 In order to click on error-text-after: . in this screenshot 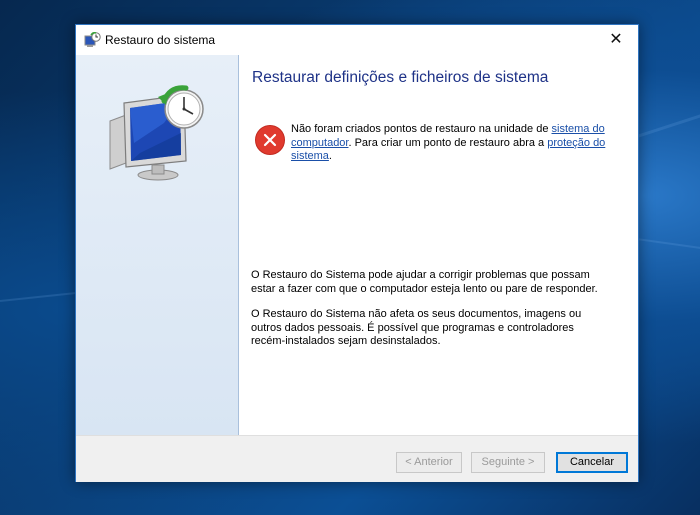, I will do `click(330, 156)`.